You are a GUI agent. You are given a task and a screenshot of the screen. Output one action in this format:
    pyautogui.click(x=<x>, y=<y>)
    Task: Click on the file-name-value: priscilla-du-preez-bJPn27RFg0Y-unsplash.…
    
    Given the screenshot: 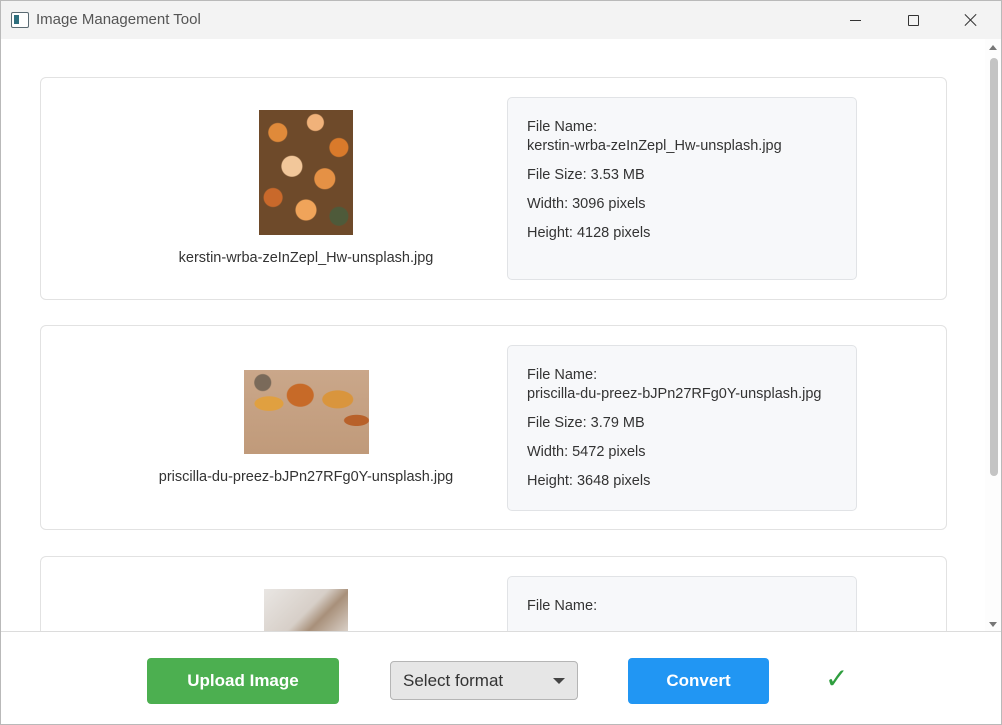 What is the action you would take?
    pyautogui.click(x=674, y=394)
    